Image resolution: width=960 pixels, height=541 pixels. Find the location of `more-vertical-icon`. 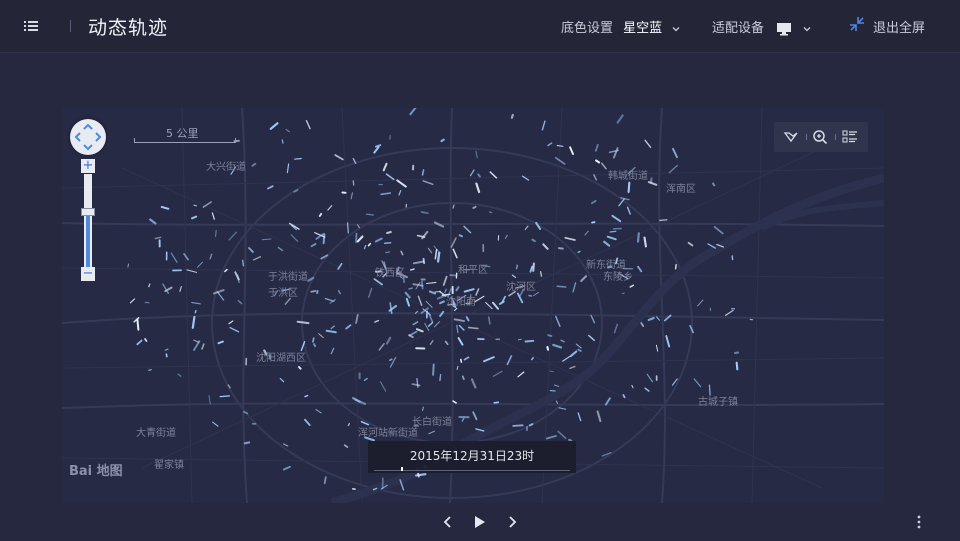

more-vertical-icon is located at coordinates (919, 522).